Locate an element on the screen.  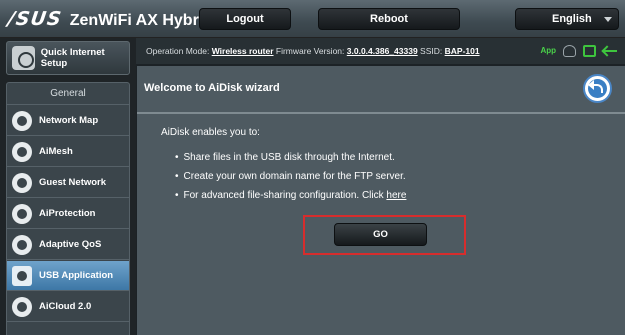
back-button is located at coordinates (597, 88).